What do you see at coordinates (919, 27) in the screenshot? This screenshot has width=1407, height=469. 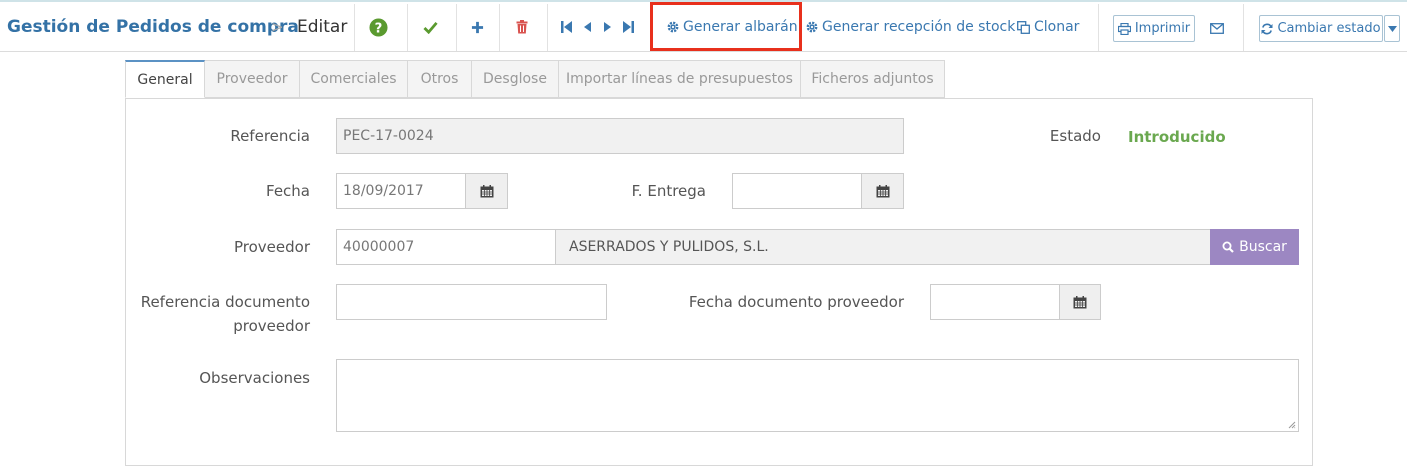 I see `generate-stock-label: Generar recepción de stock` at bounding box center [919, 27].